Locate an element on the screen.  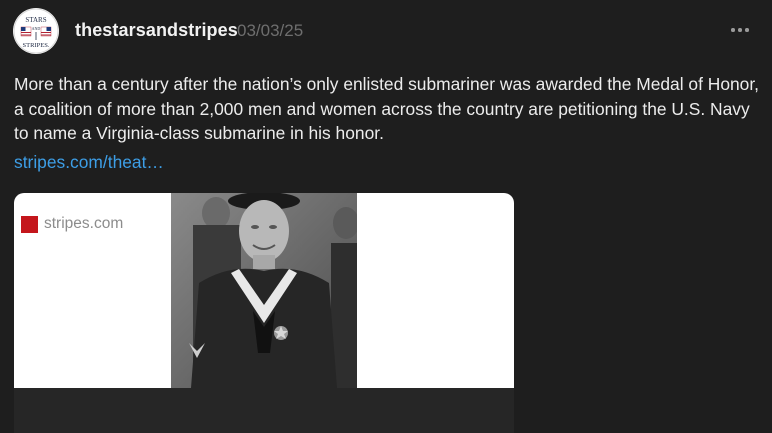
more-options-button is located at coordinates (740, 30).